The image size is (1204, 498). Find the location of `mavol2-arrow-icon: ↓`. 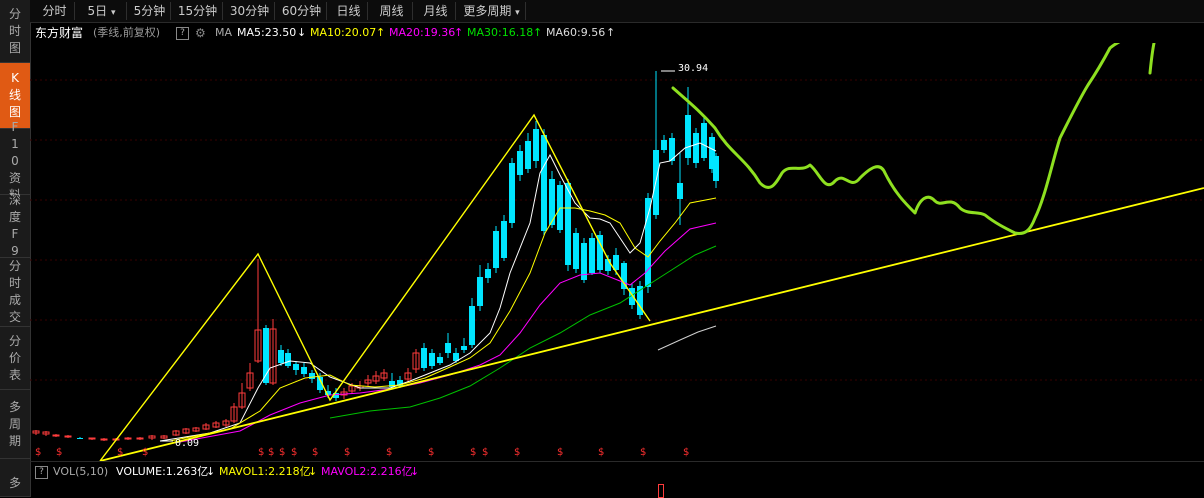

mavol2-arrow-icon: ↓ is located at coordinates (415, 471).